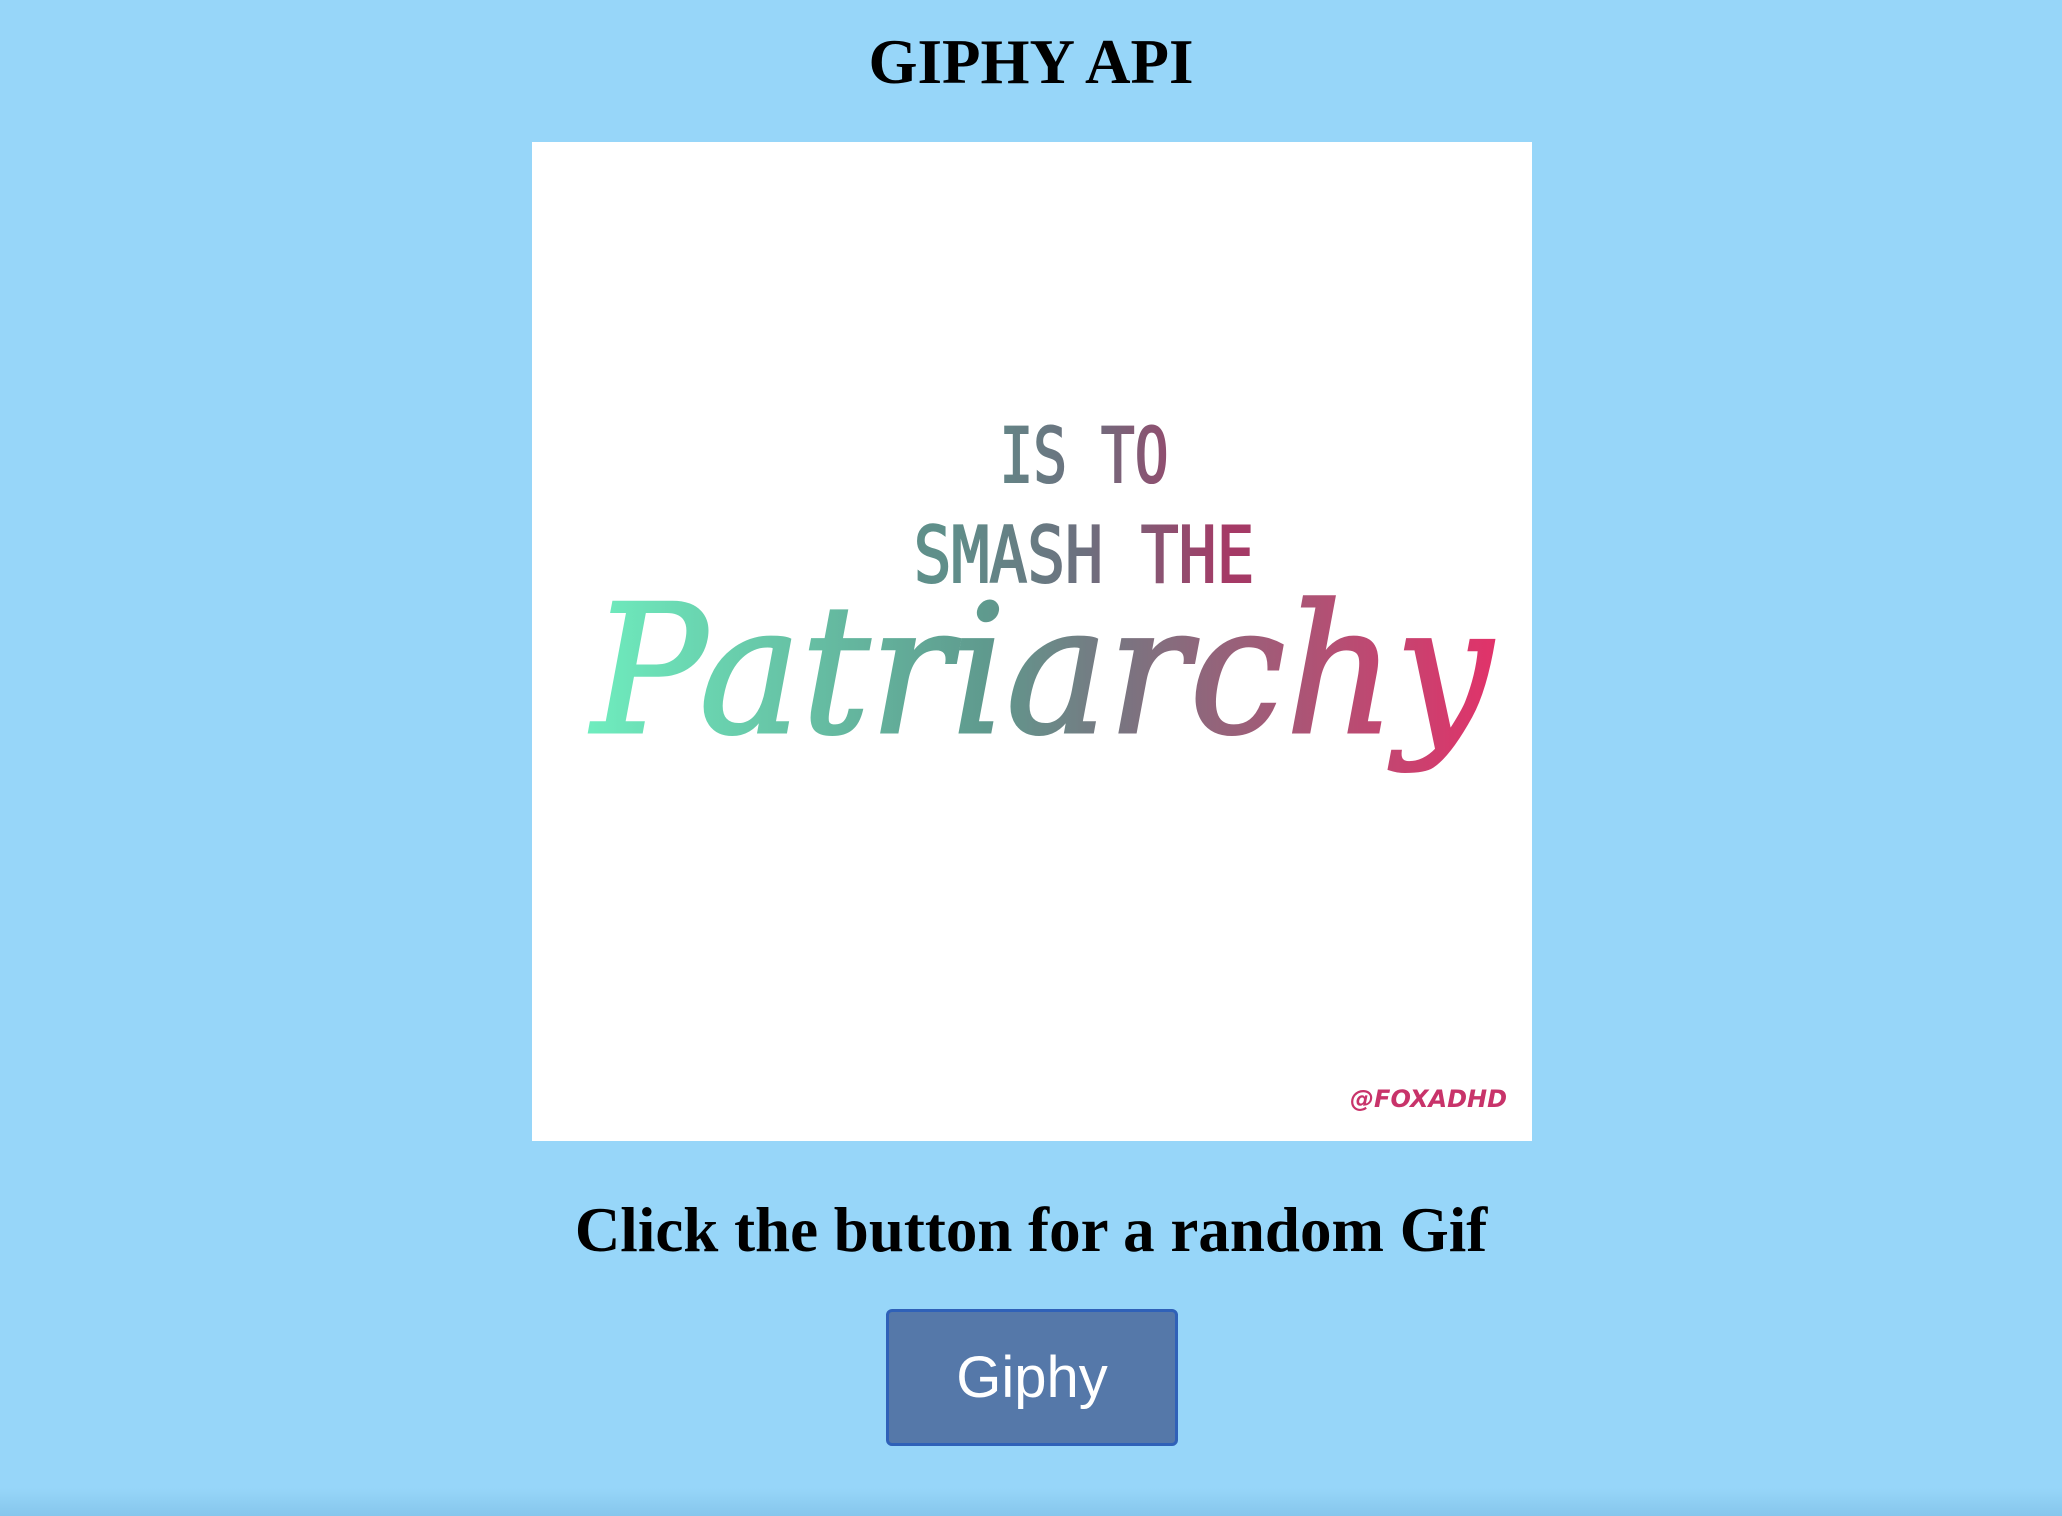  I want to click on gif-caption-script-word: Patriarchy, so click(1041, 670).